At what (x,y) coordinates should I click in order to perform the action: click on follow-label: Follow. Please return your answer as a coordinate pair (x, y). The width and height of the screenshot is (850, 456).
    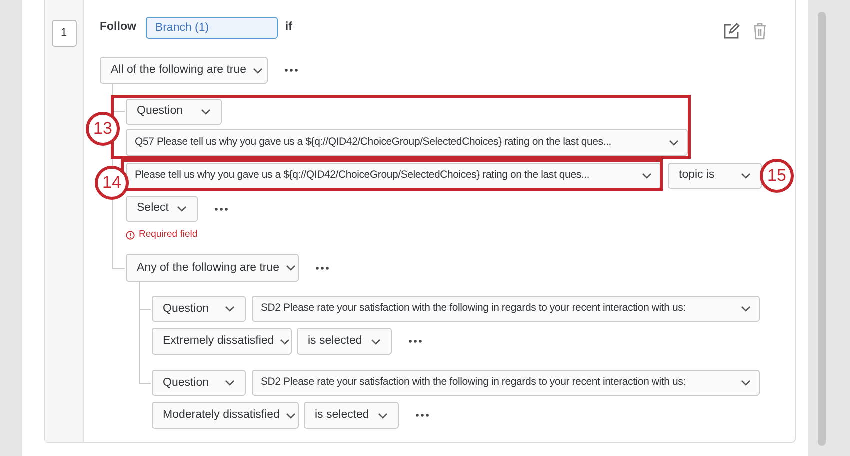
    Looking at the image, I should click on (118, 28).